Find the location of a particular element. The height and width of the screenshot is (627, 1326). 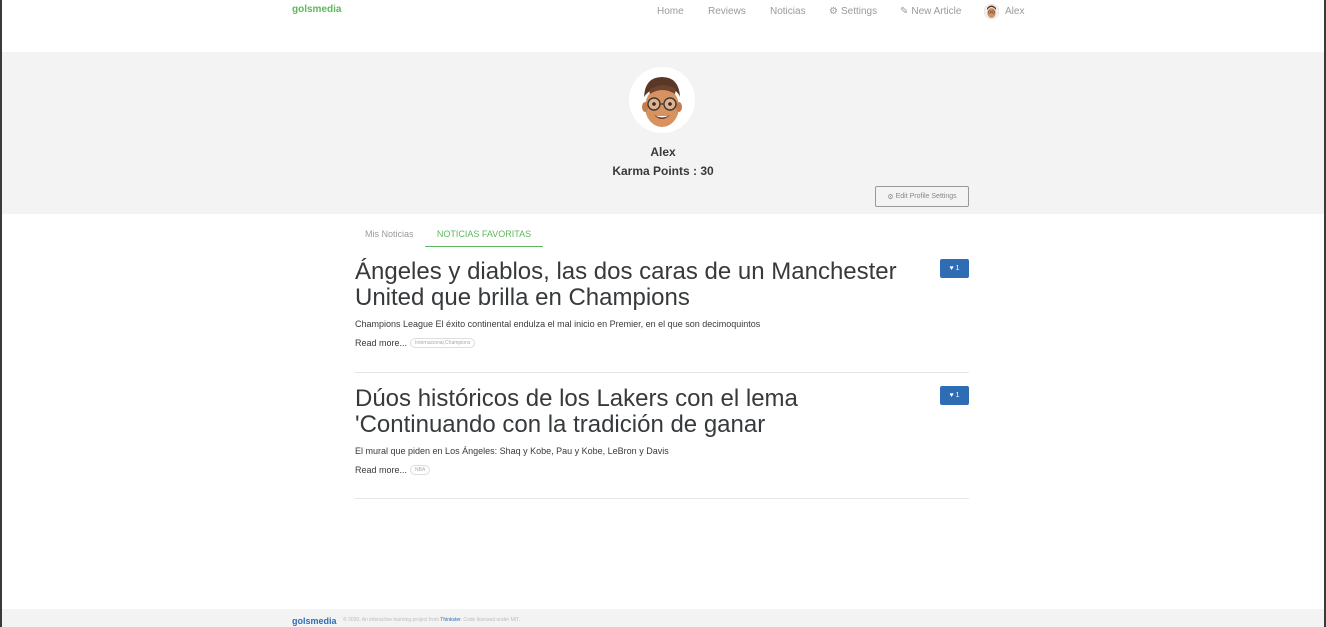

article-tag: NBA is located at coordinates (420, 470).